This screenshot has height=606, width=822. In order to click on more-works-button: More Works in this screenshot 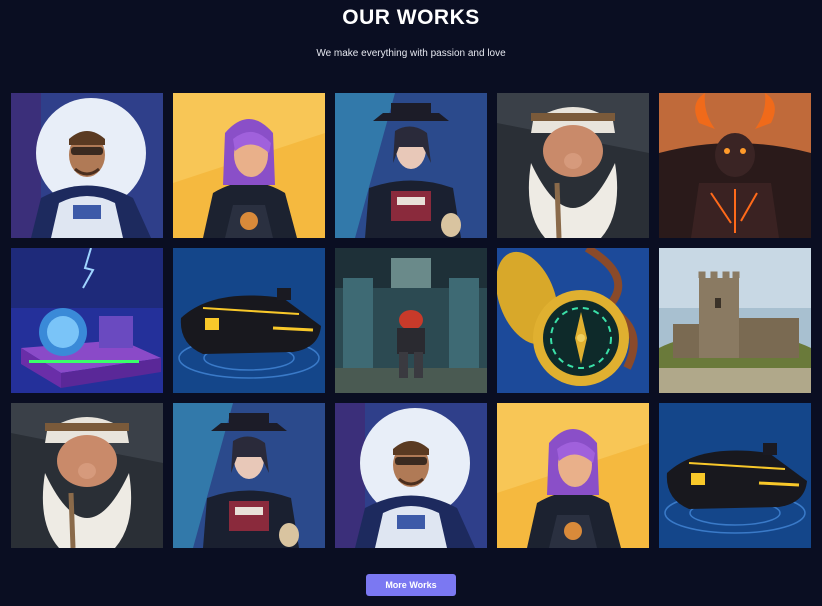, I will do `click(411, 585)`.